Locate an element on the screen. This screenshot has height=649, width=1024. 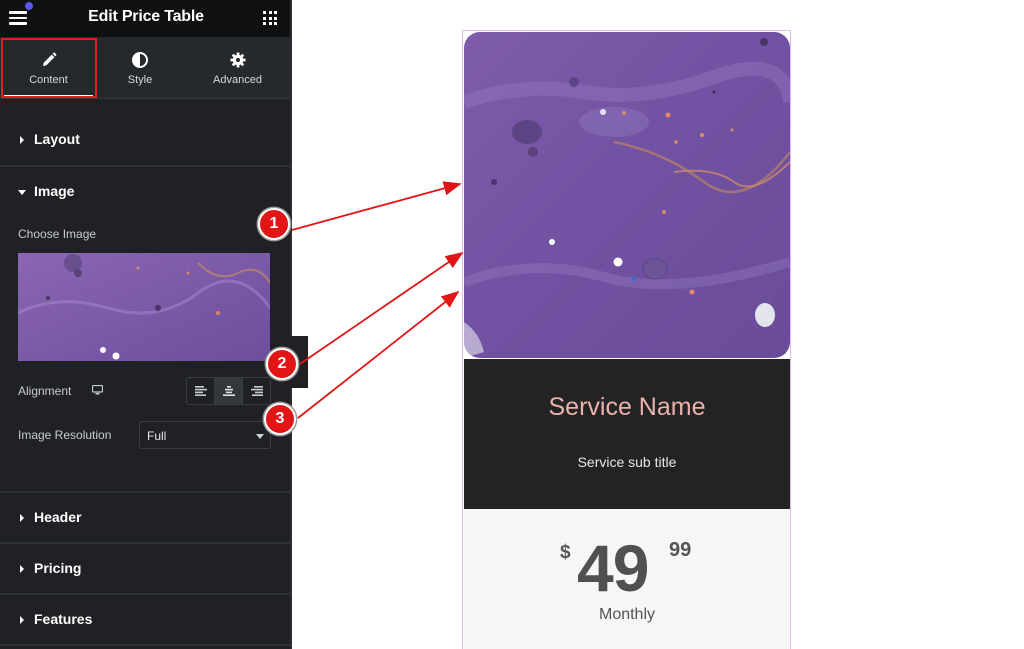
annotation-badge-3: 3 is located at coordinates (280, 419).